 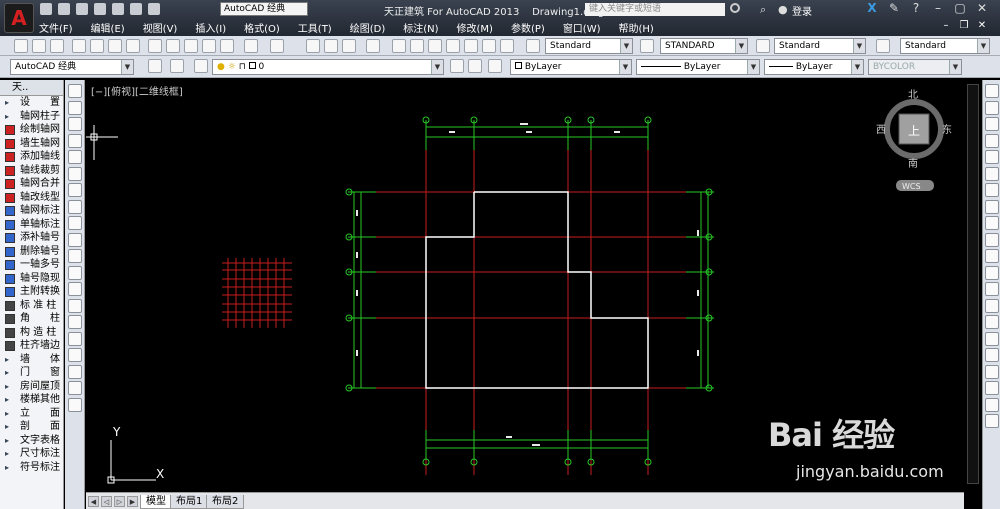 What do you see at coordinates (75, 190) in the screenshot?
I see `circle-icon` at bounding box center [75, 190].